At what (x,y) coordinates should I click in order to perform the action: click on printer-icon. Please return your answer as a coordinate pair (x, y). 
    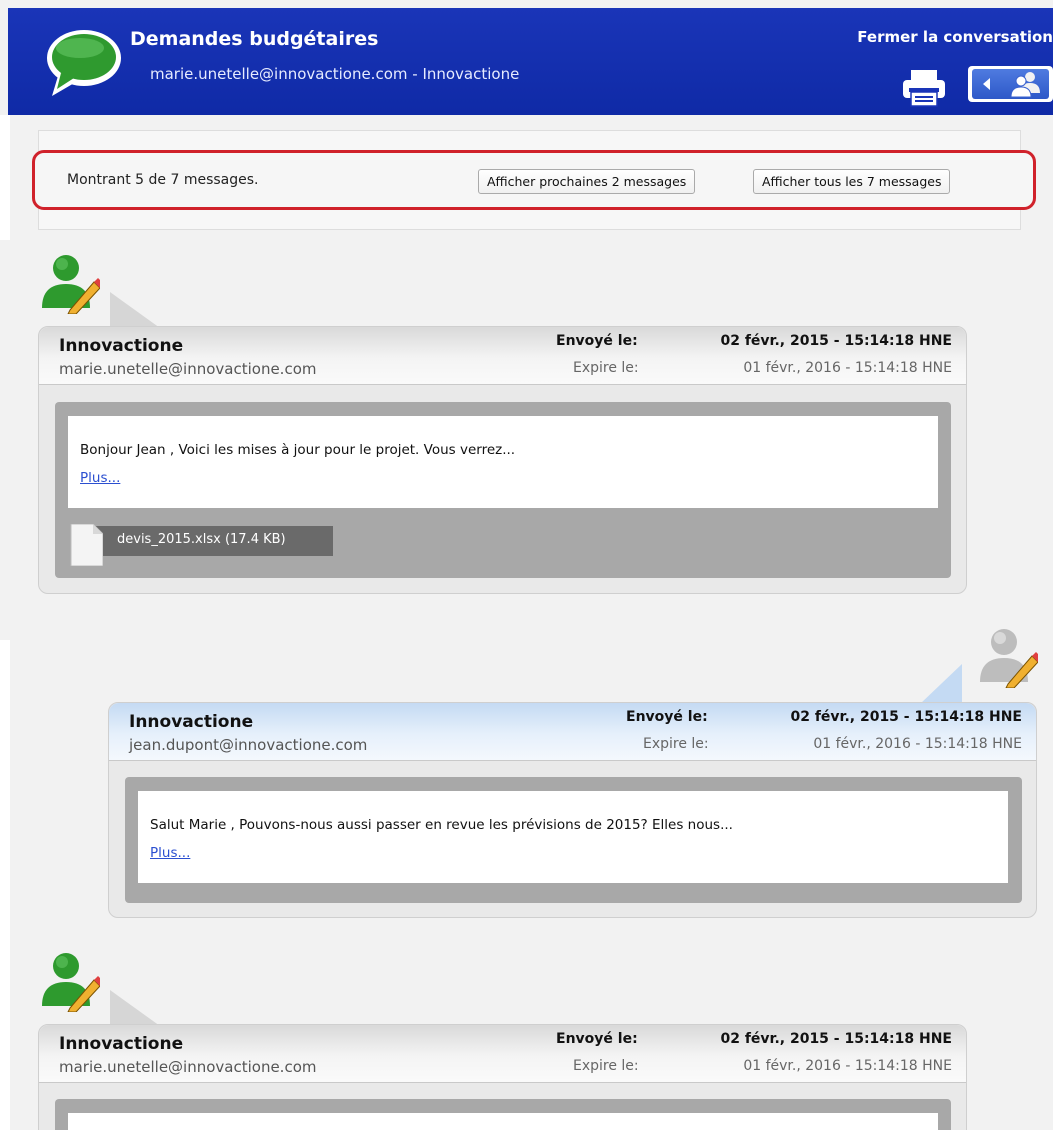
    Looking at the image, I should click on (924, 88).